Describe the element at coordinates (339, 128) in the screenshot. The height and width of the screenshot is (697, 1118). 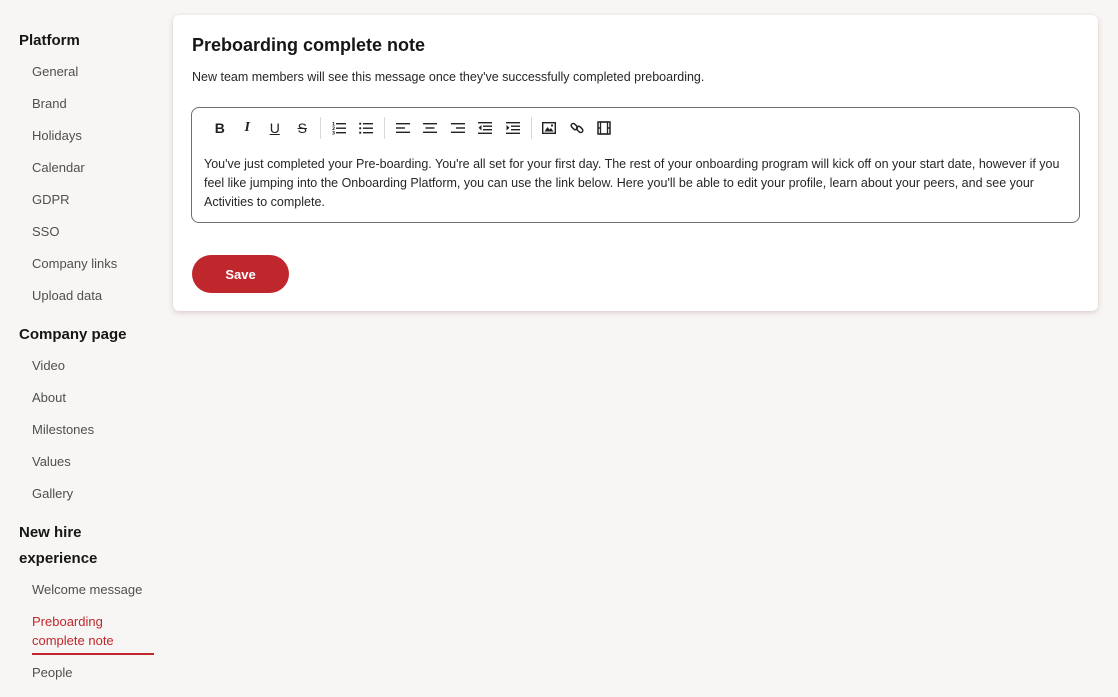
I see `ordered-list-icon: 123` at that location.